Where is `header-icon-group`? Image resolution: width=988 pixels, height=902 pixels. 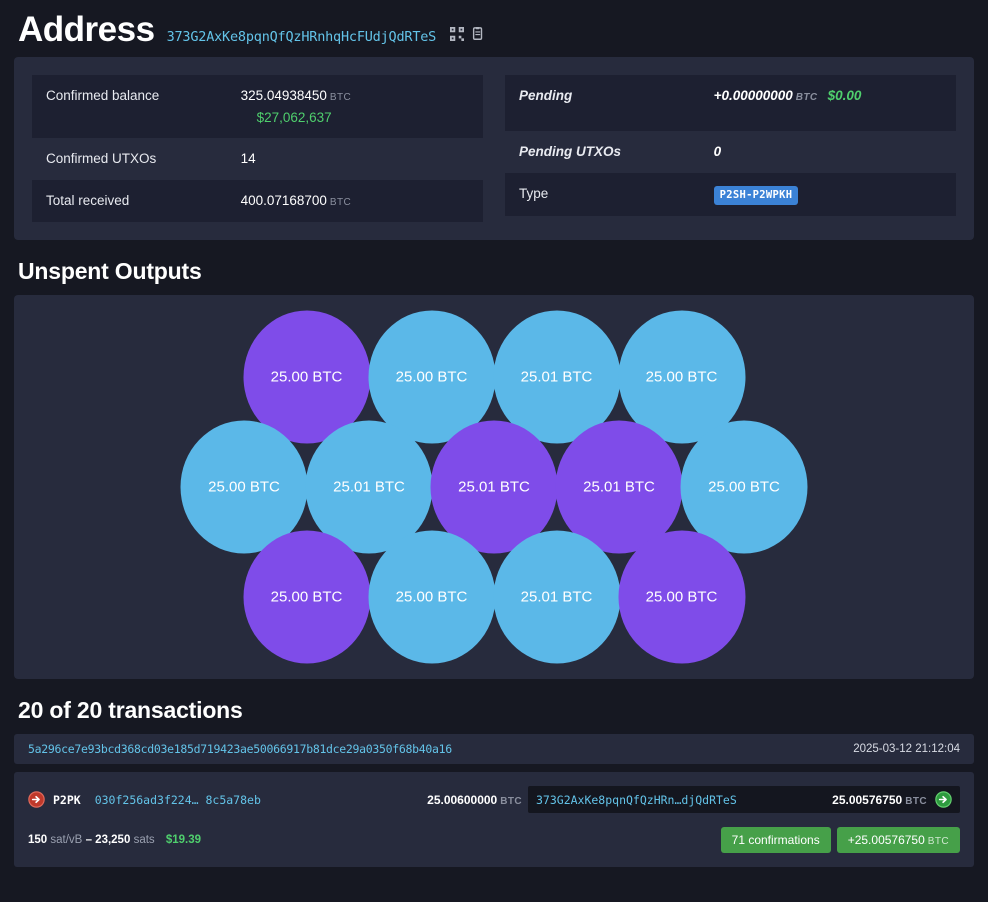
header-icon-group is located at coordinates (467, 34).